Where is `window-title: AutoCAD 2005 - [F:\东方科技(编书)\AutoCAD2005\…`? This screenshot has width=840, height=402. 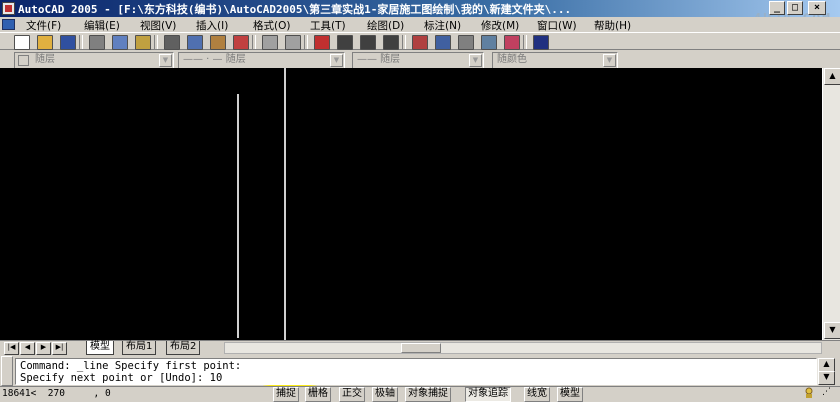
window-title: AutoCAD 2005 - [F:\东方科技(编书)\AutoCAD2005\… is located at coordinates (295, 9).